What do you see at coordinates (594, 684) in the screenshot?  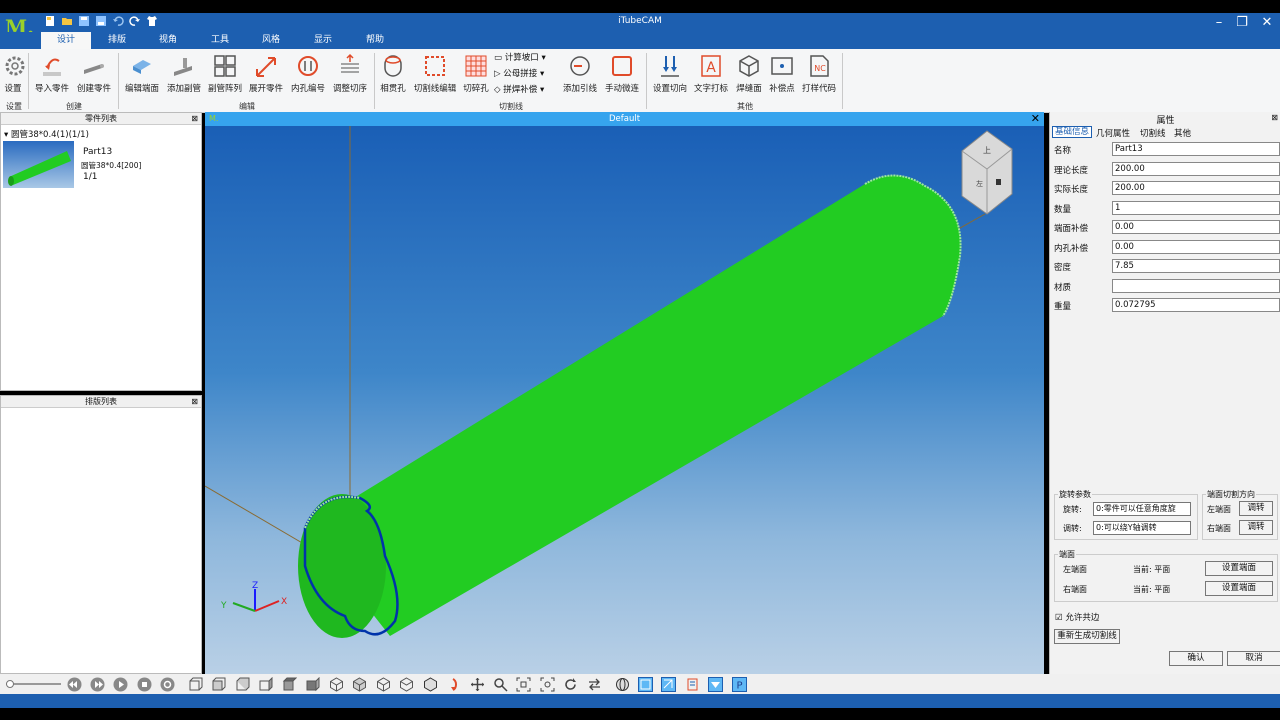 I see `swap-icon` at bounding box center [594, 684].